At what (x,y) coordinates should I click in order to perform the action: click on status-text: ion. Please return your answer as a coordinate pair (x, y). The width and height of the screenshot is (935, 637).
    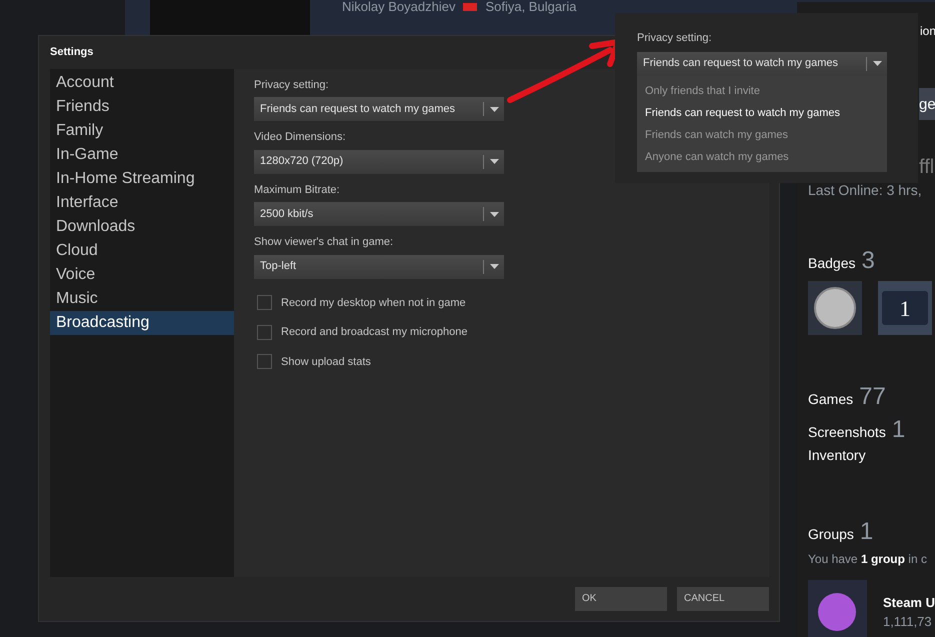
    Looking at the image, I should click on (927, 31).